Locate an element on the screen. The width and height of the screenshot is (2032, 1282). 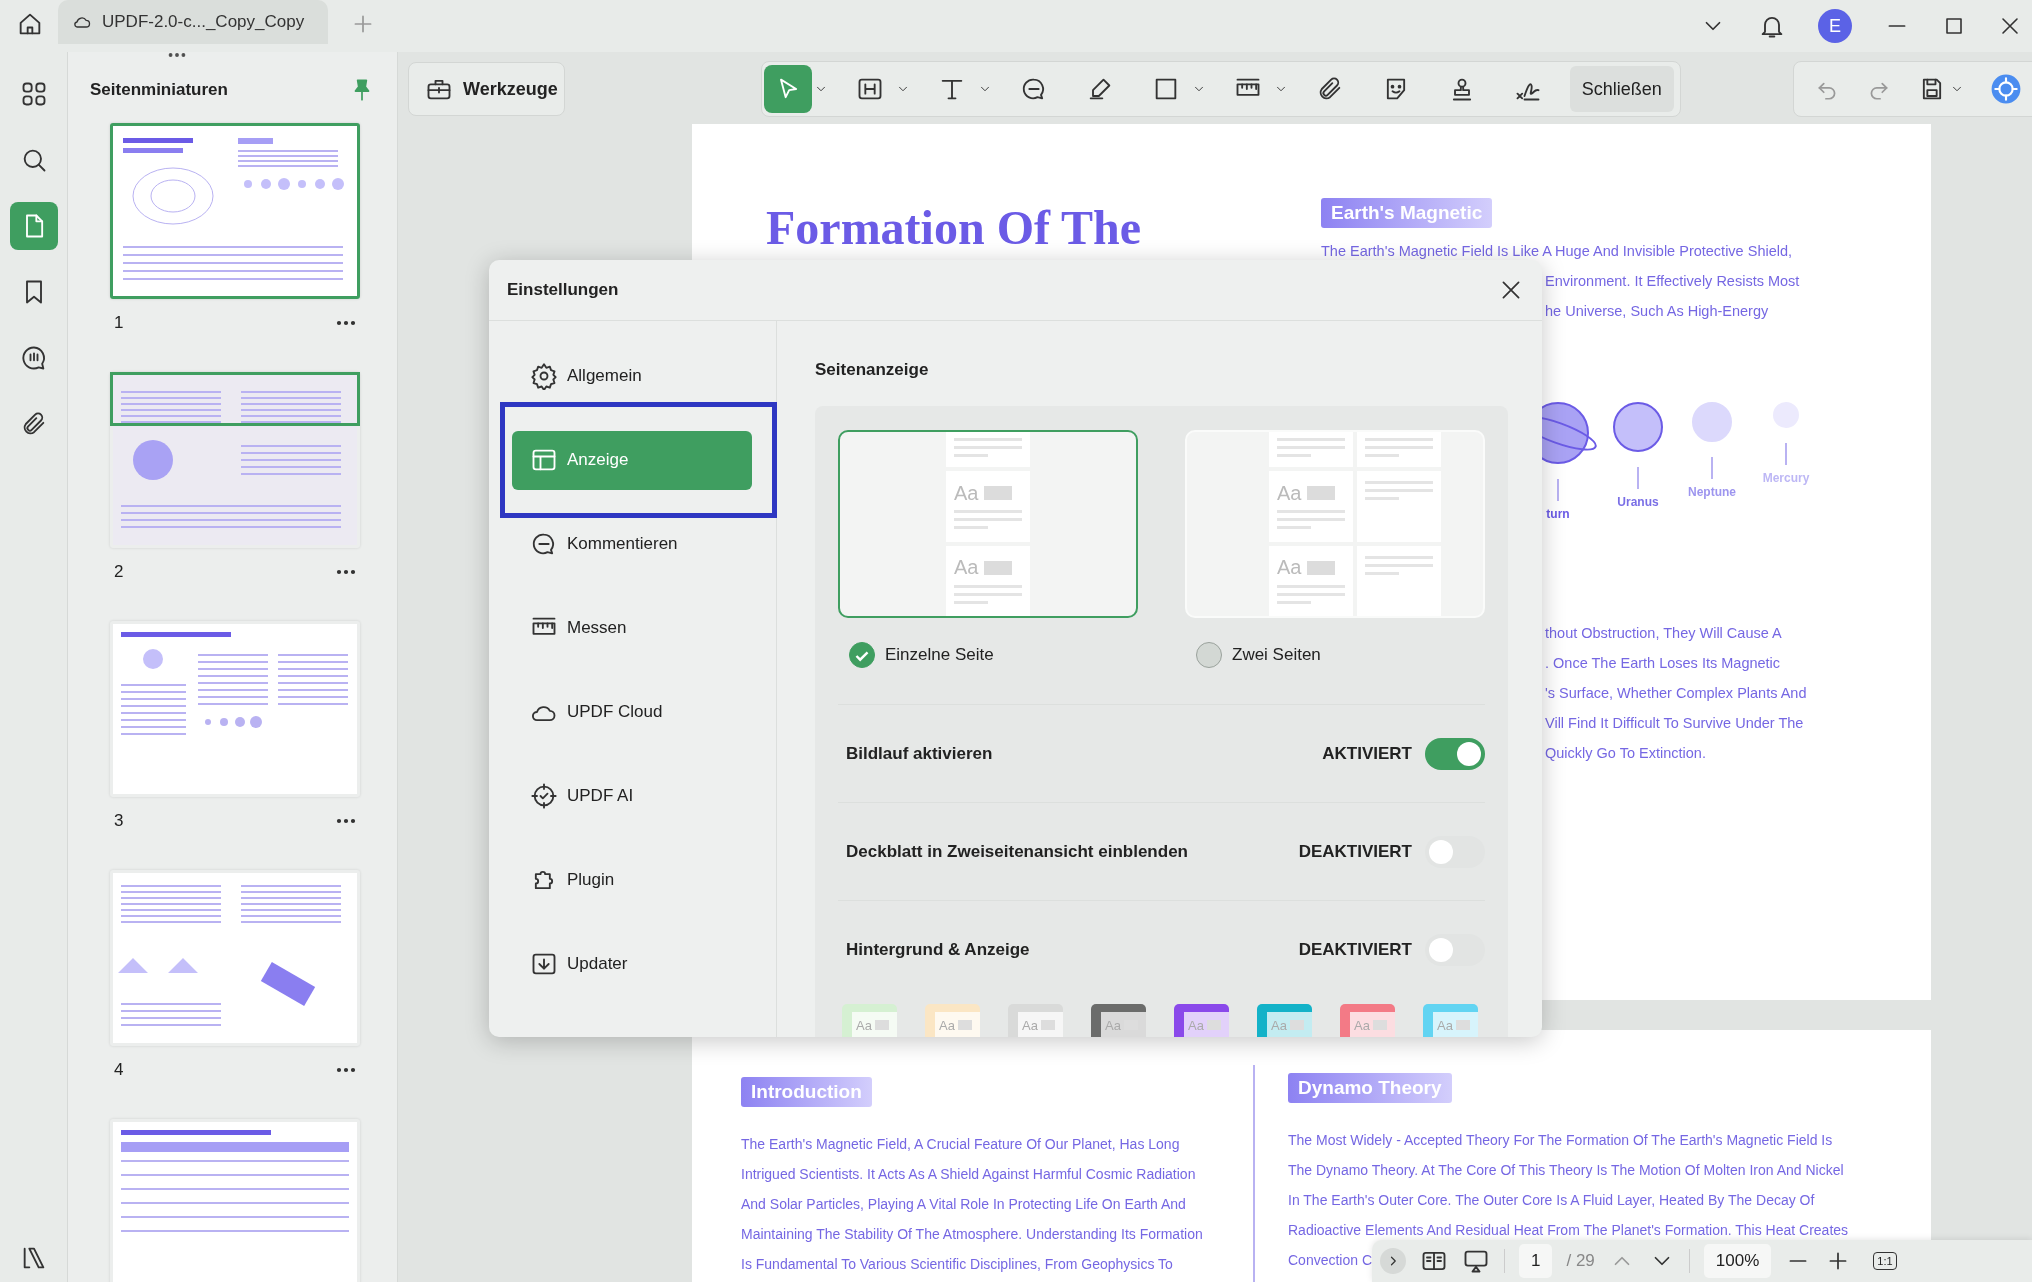
ai-assistant-icon is located at coordinates (2005, 89).